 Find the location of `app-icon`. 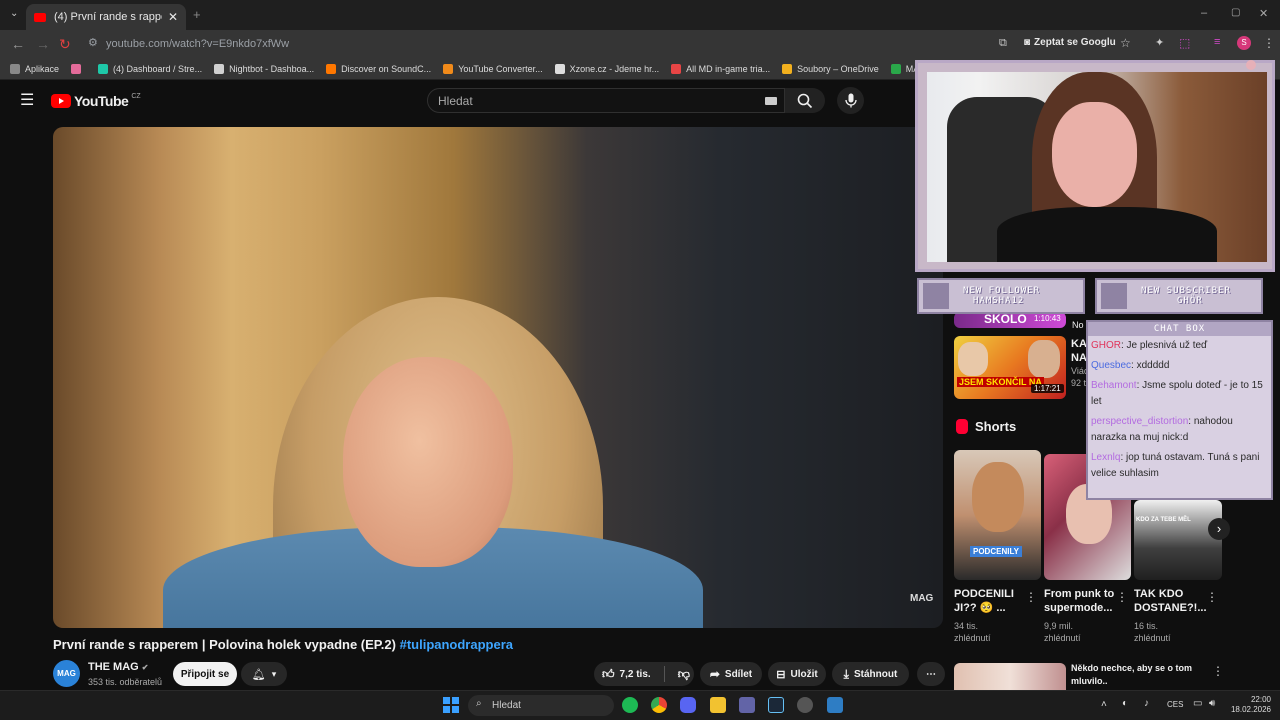

app-icon is located at coordinates (835, 705).